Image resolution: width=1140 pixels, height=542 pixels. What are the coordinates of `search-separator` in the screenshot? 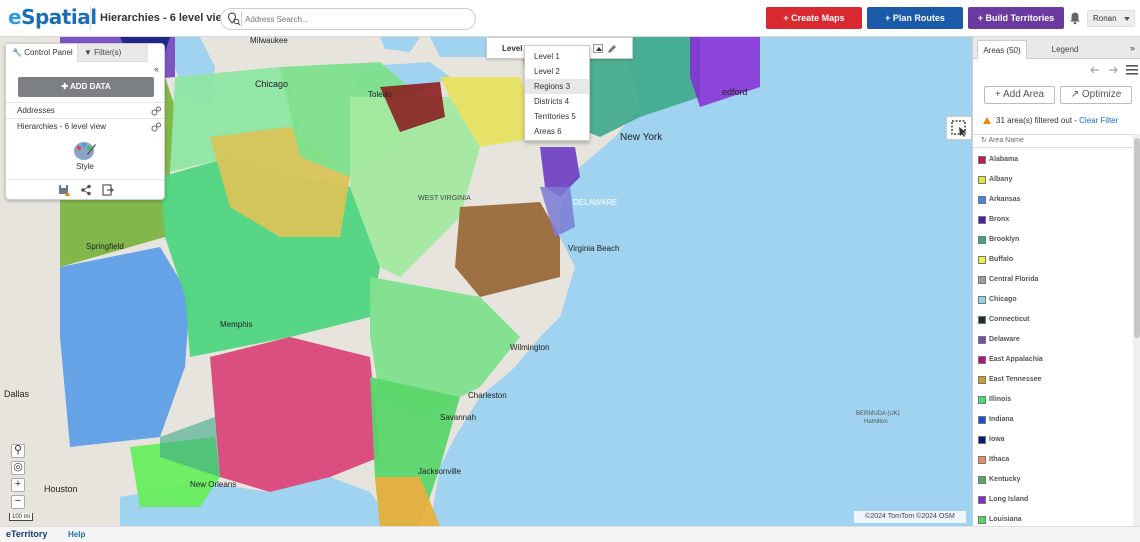 It's located at (241, 19).